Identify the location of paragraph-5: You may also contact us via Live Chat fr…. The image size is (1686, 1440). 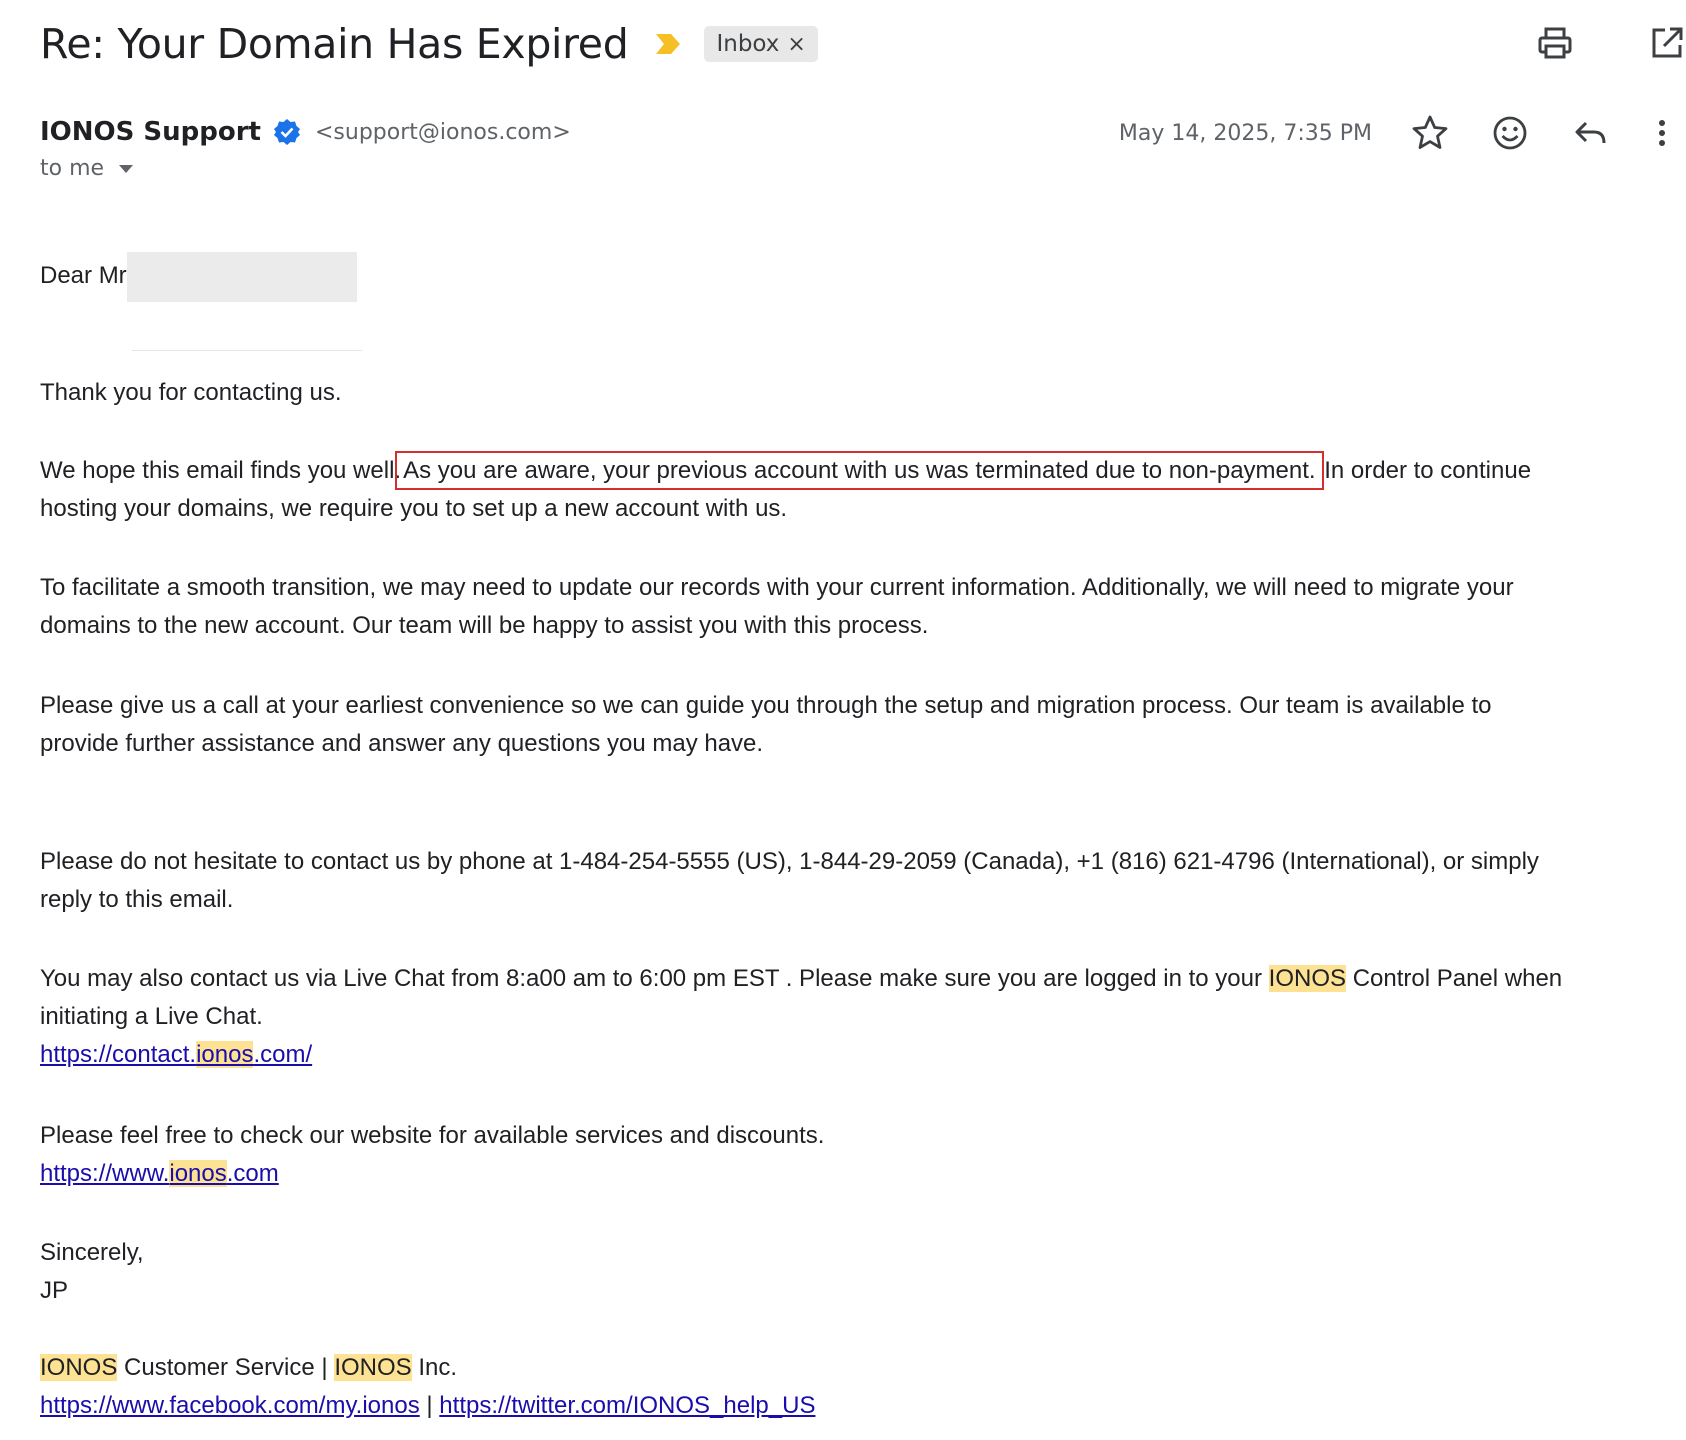
(863, 1017).